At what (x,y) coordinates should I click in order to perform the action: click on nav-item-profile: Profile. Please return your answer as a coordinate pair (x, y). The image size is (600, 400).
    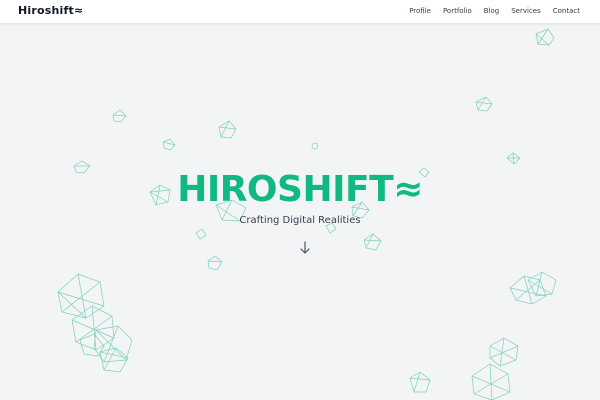
    Looking at the image, I should click on (420, 11).